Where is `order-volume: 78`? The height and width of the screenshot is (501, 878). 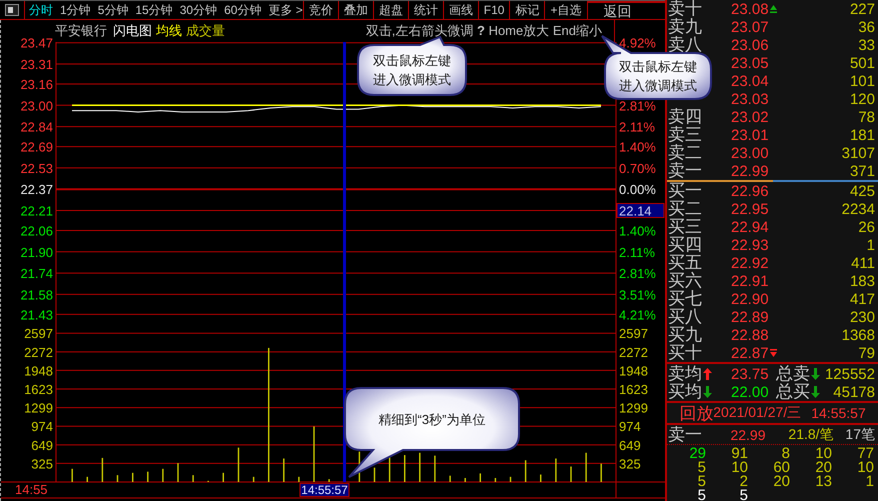 order-volume: 78 is located at coordinates (867, 117).